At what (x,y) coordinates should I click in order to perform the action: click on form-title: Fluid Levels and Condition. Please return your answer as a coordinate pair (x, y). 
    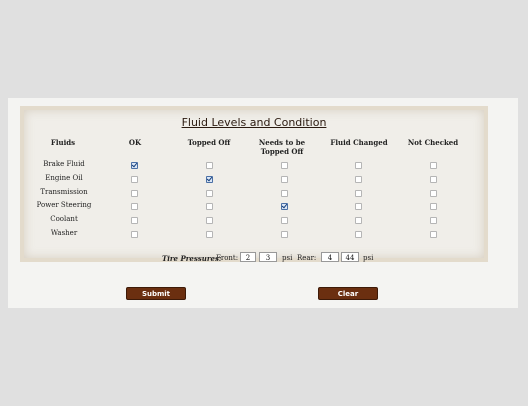
    Looking at the image, I should click on (254, 122).